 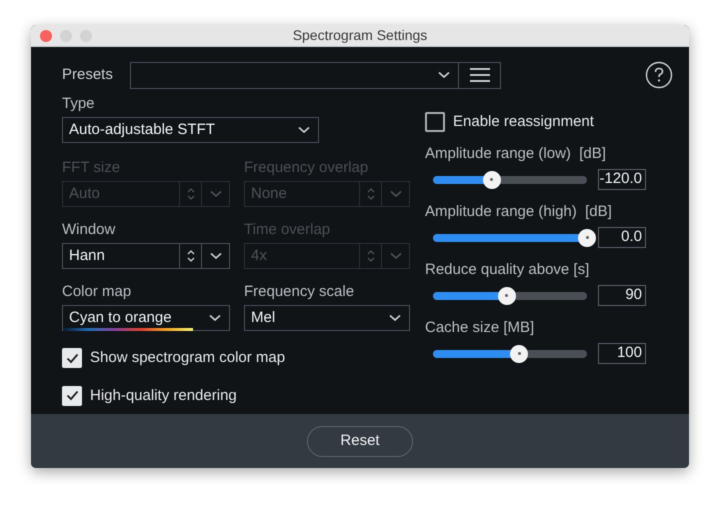 I want to click on window-title: Spectrogram Settings, so click(x=360, y=35).